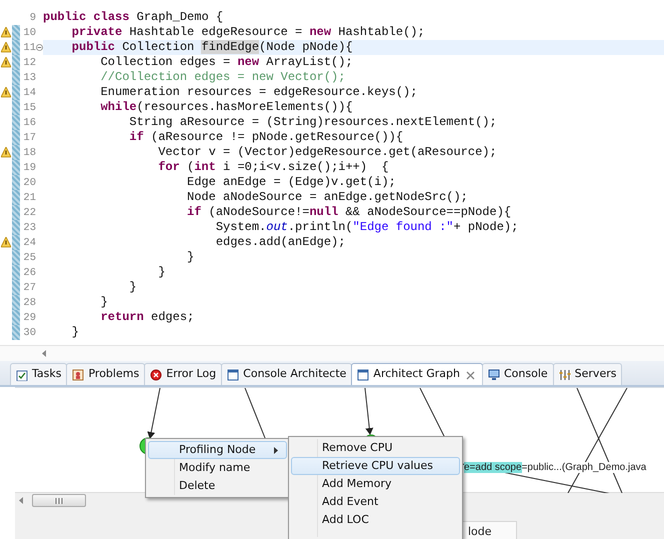 Image resolution: width=664 pixels, height=539 pixels. Describe the element at coordinates (29, 32) in the screenshot. I see `line-number: 10` at that location.